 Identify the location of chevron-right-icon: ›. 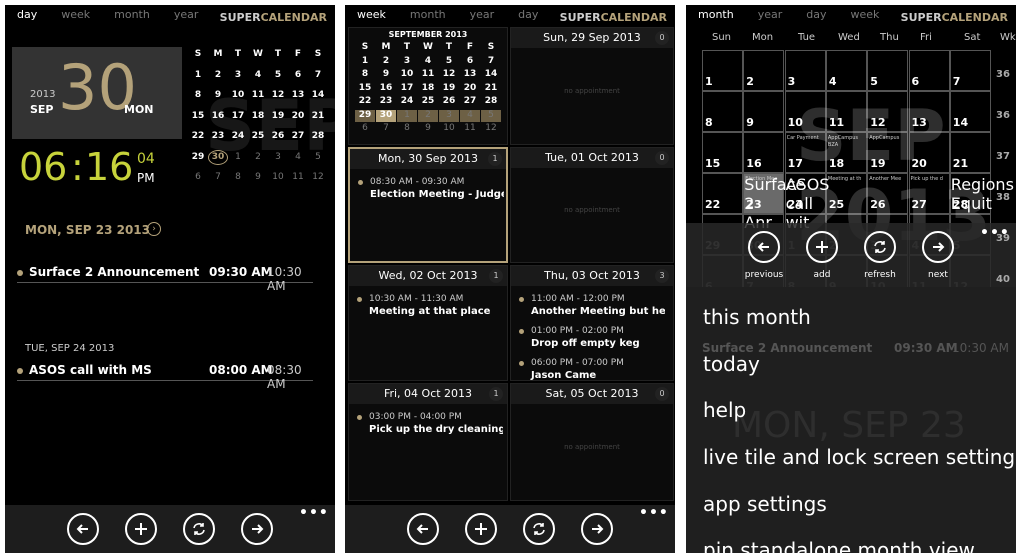
(154, 229).